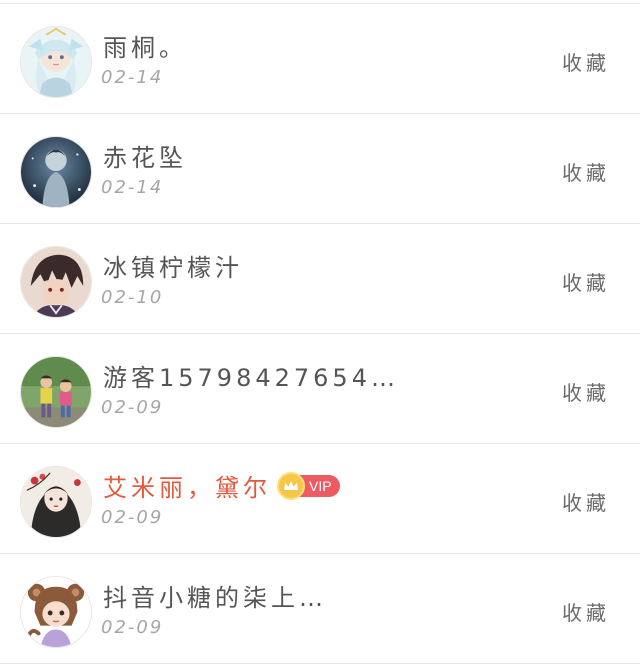  What do you see at coordinates (308, 486) in the screenshot?
I see `vip-badge: VIP` at bounding box center [308, 486].